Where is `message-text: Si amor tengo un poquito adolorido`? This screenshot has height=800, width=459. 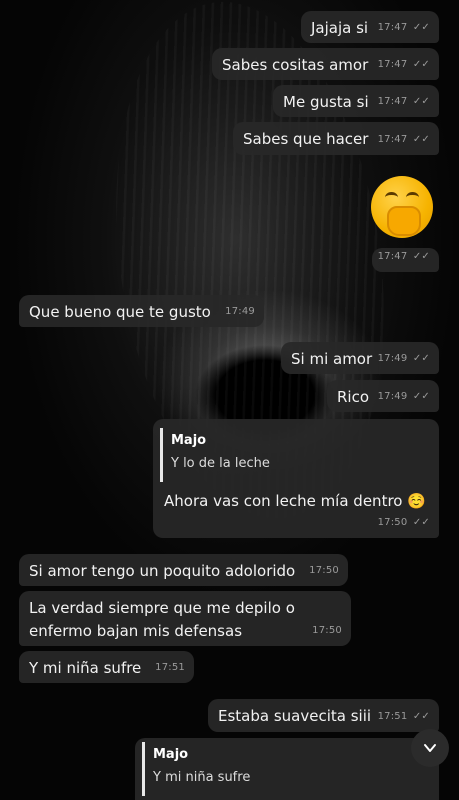
message-text: Si amor tengo un poquito adolorido is located at coordinates (162, 571).